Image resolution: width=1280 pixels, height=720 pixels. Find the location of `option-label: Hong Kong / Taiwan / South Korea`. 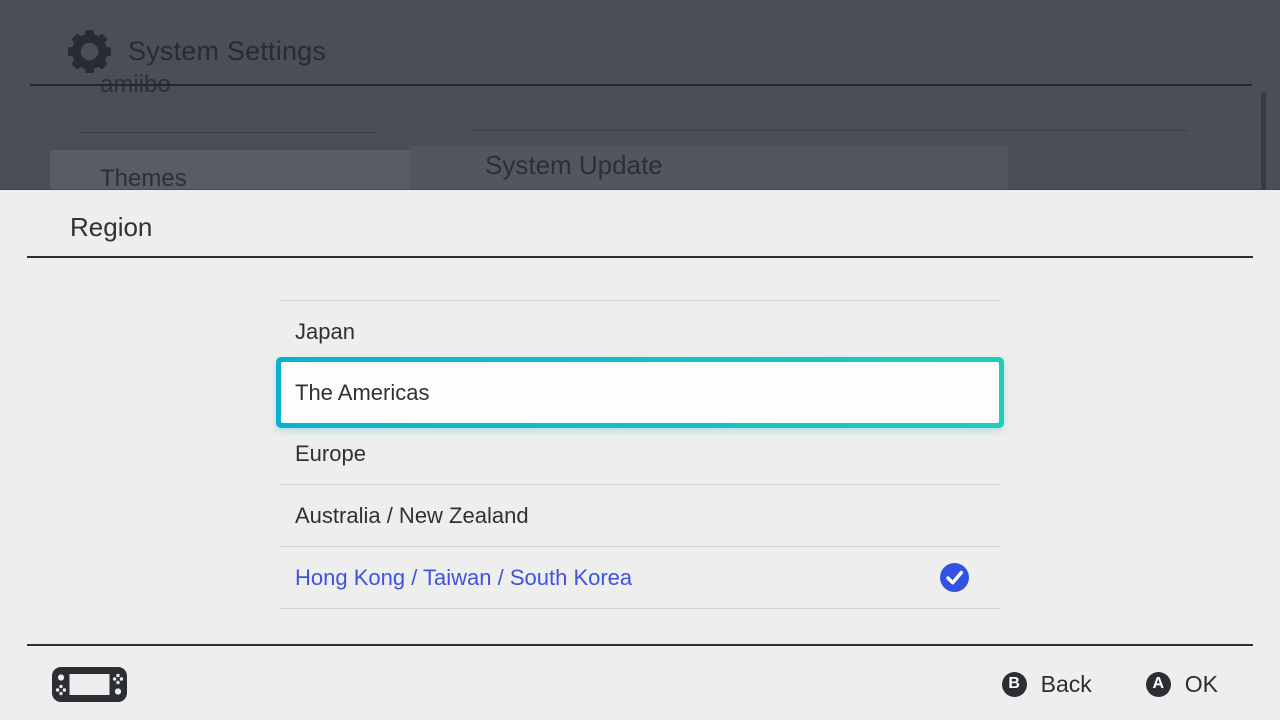

option-label: Hong Kong / Taiwan / South Korea is located at coordinates (464, 577).